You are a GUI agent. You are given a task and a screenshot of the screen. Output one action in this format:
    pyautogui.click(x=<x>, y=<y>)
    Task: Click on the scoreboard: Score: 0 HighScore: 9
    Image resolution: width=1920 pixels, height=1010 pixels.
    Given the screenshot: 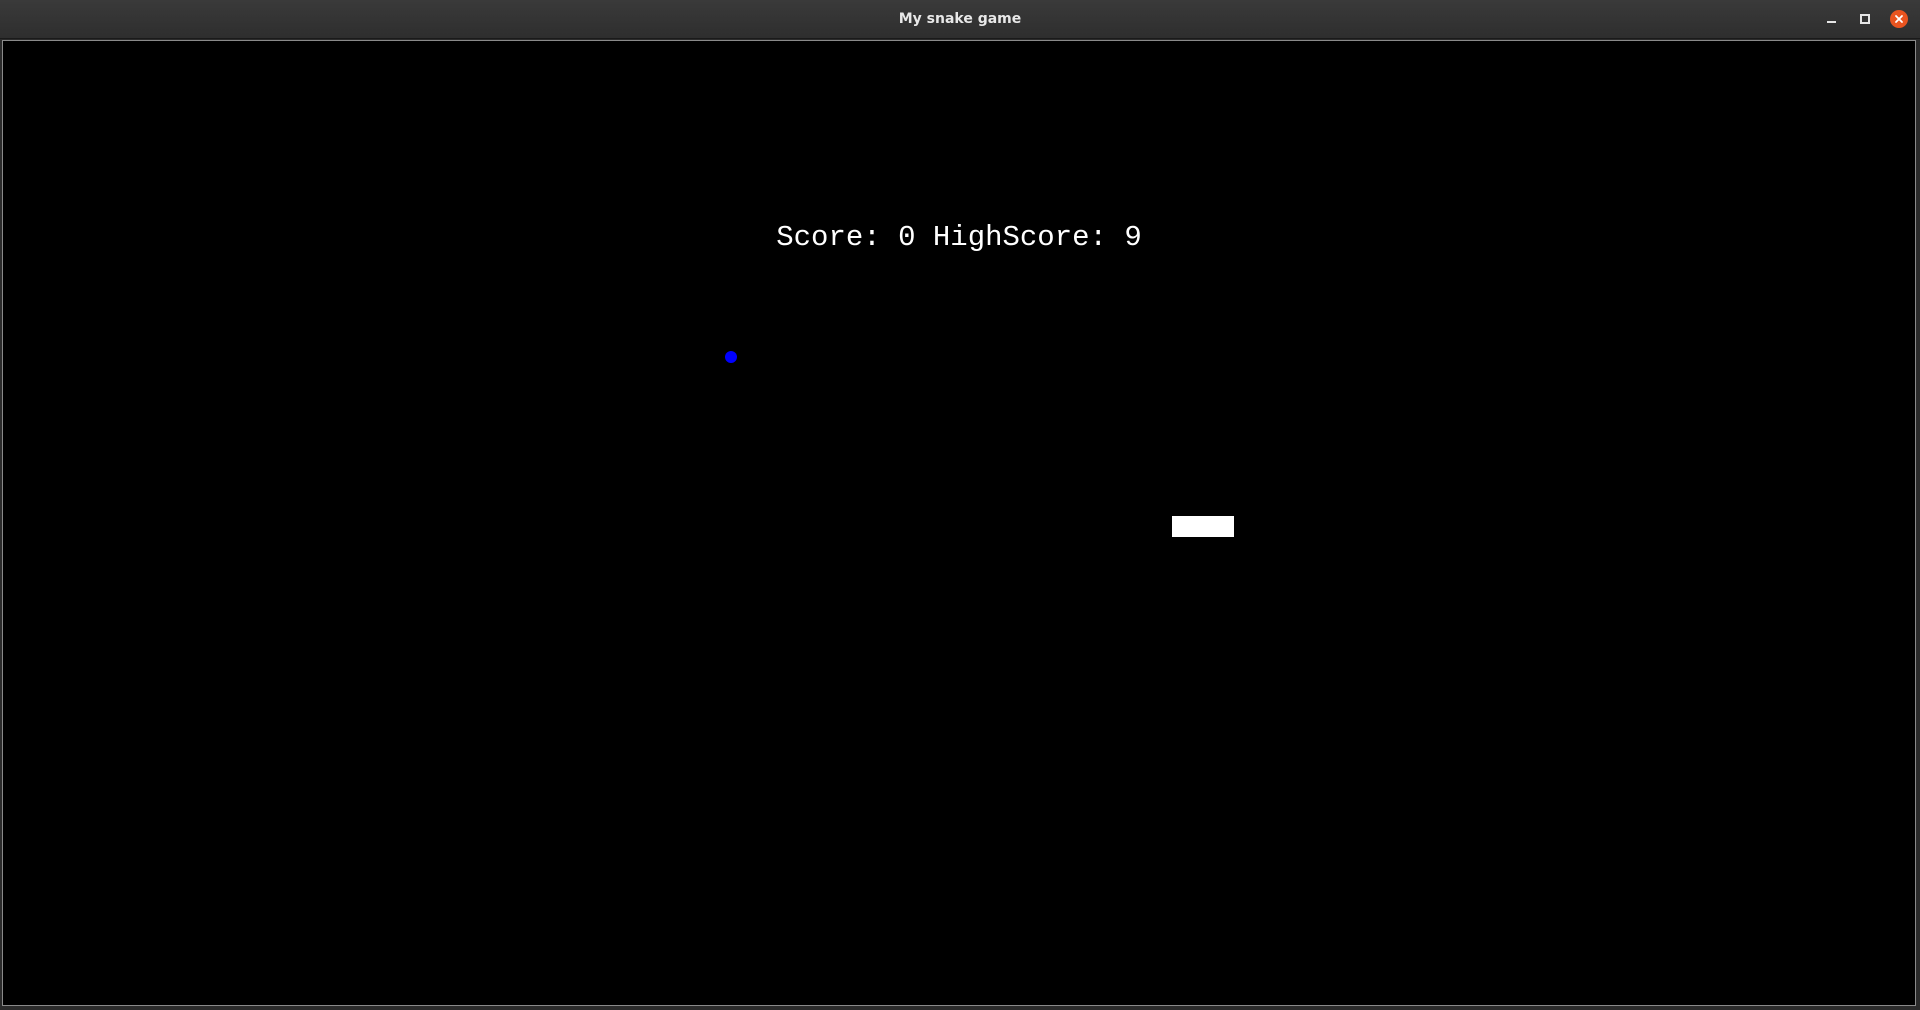 What is the action you would take?
    pyautogui.click(x=959, y=237)
    